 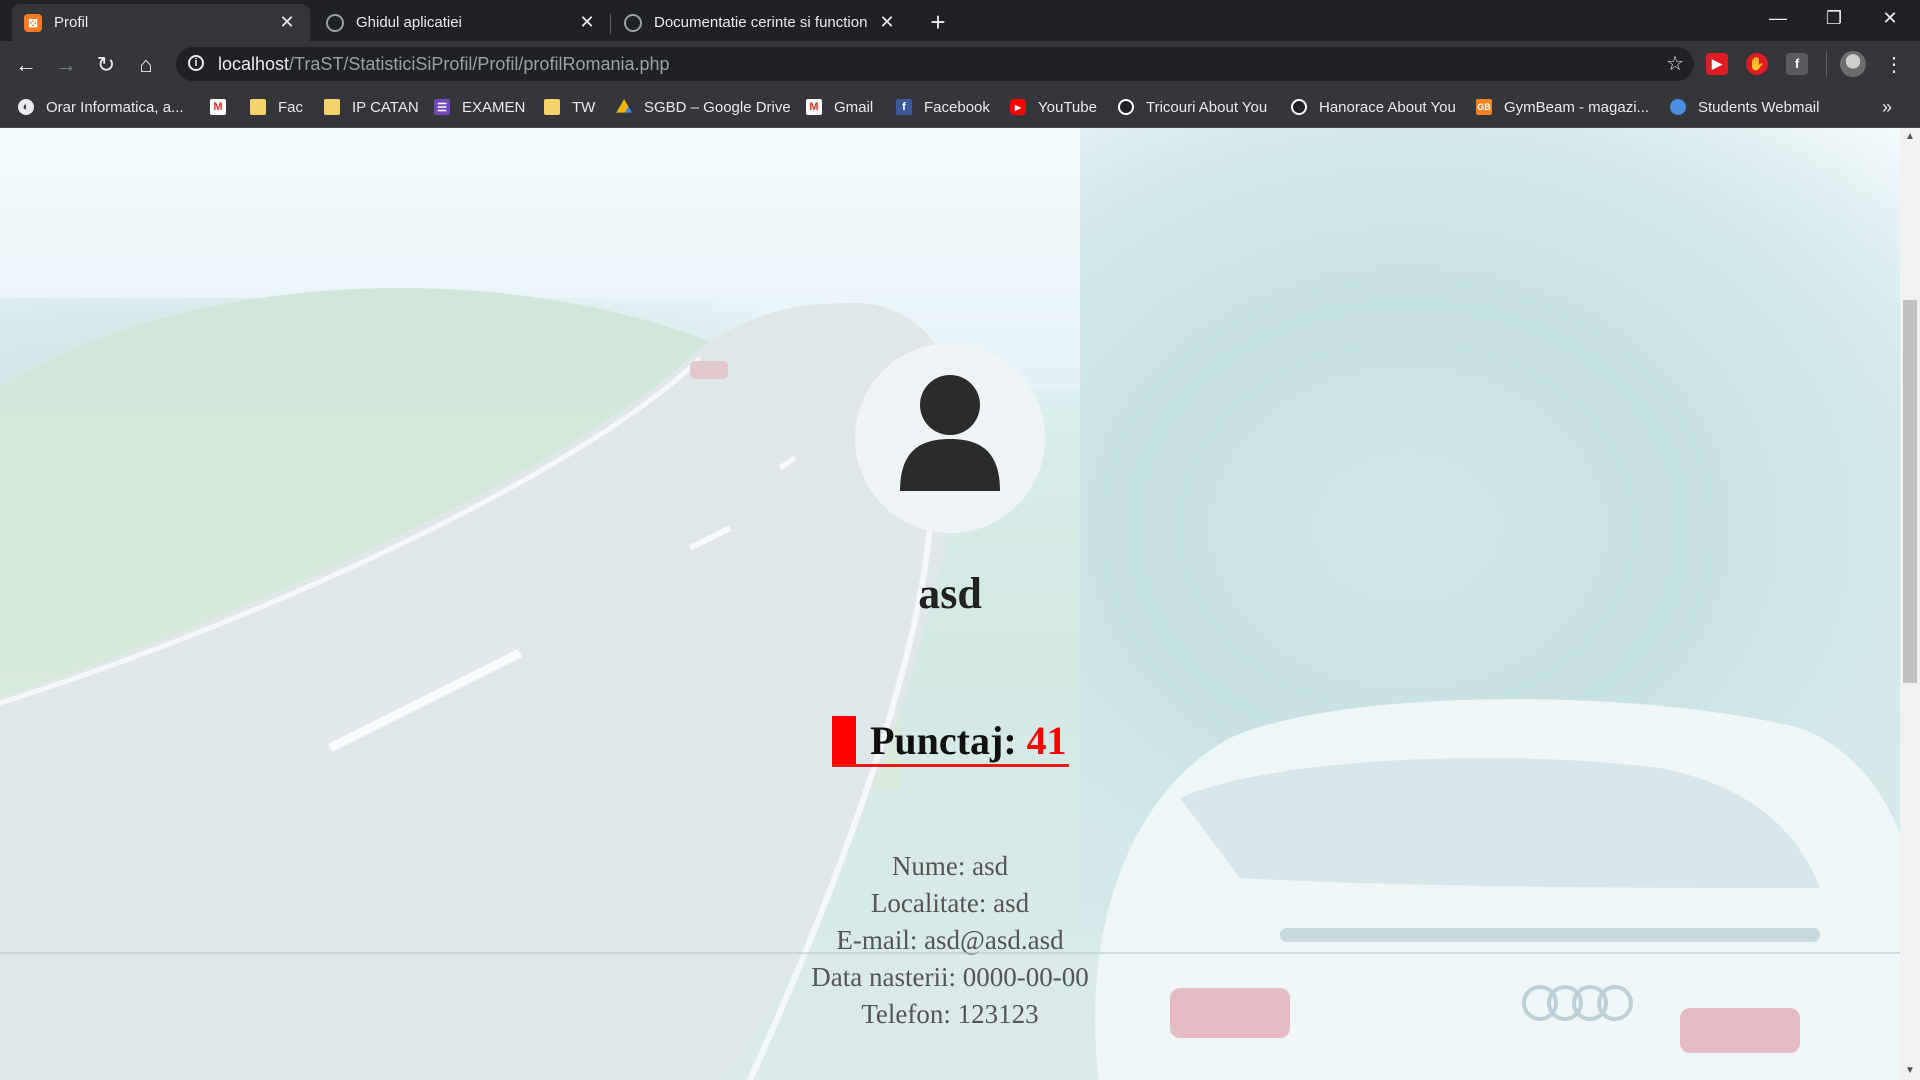 I want to click on tab-title: Ghidul aplicatiei, so click(x=409, y=22).